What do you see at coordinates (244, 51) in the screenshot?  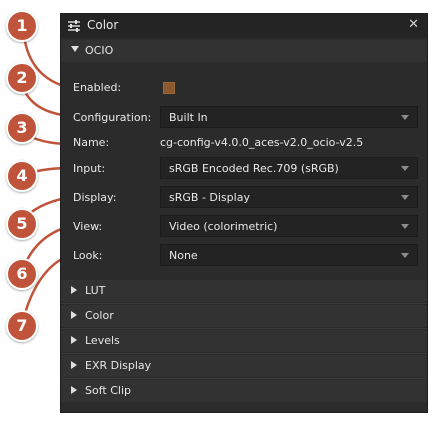 I see `section-ocio-header: OCIO` at bounding box center [244, 51].